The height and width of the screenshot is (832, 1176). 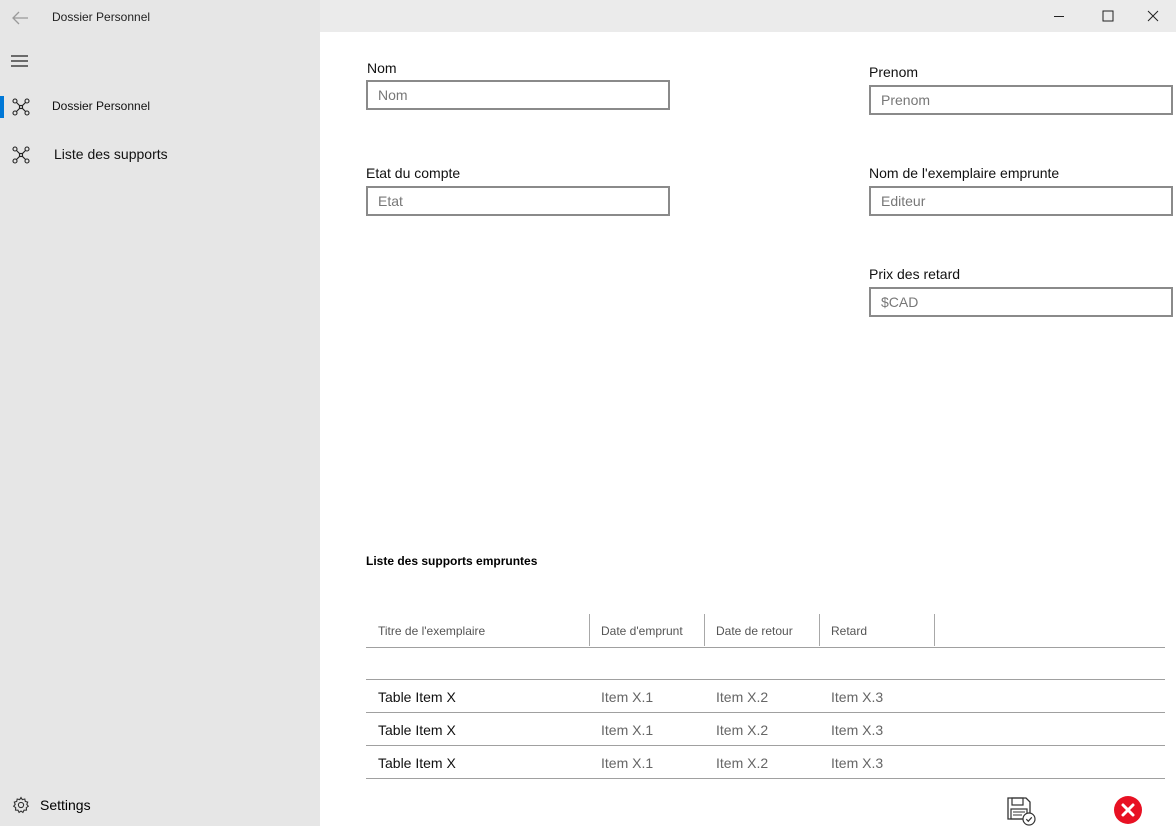 I want to click on prenom-label: Prenom, so click(x=894, y=72).